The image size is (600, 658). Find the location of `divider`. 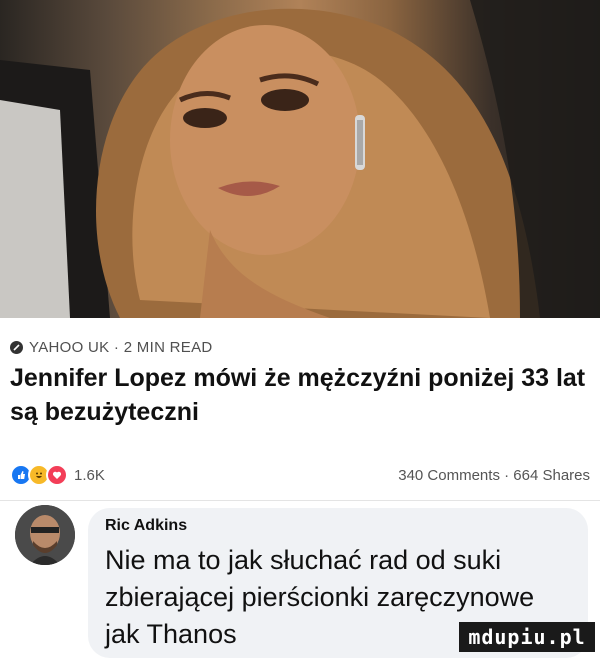

divider is located at coordinates (300, 500).